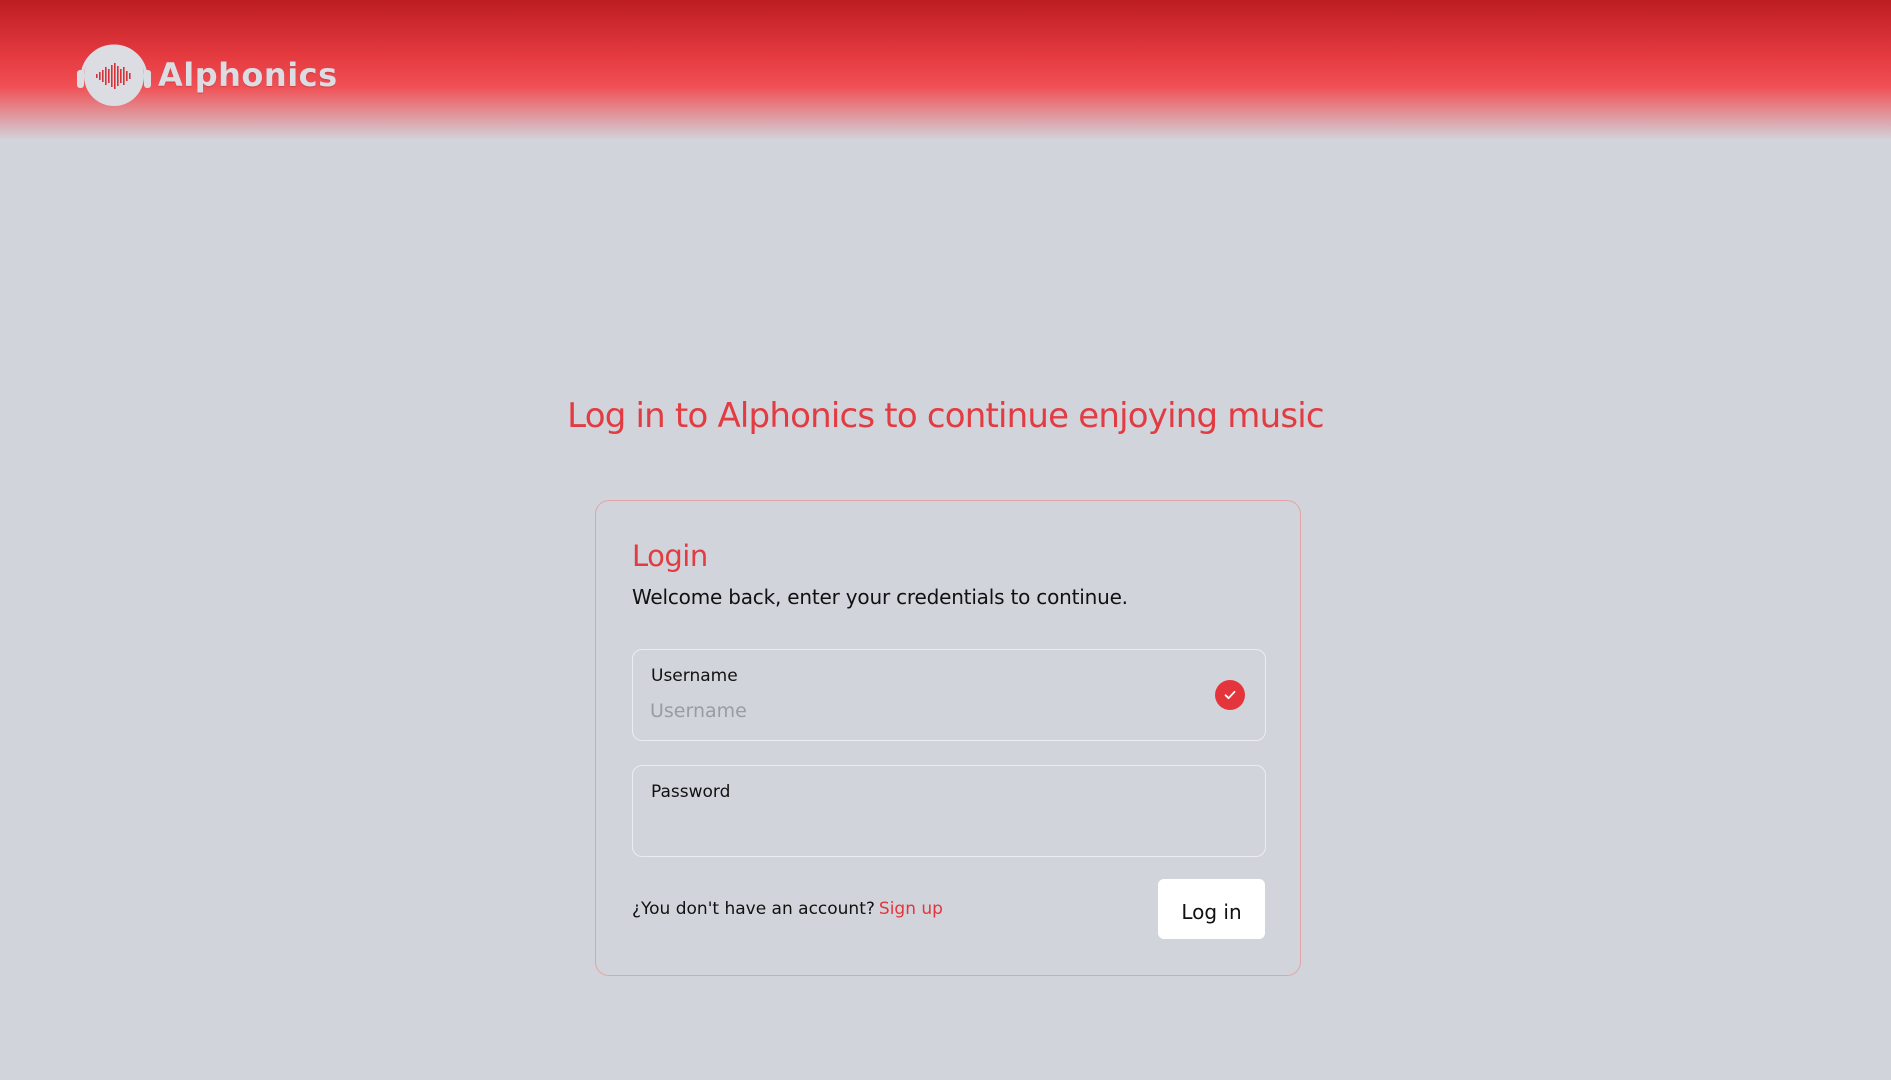 The height and width of the screenshot is (1080, 1891). I want to click on login-card-title: Login, so click(670, 556).